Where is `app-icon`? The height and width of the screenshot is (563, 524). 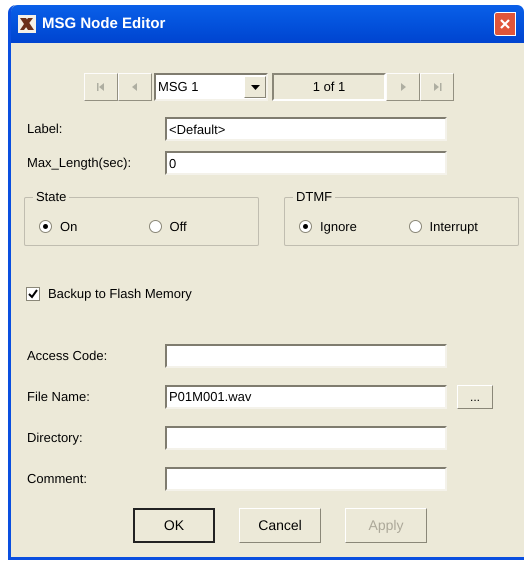
app-icon is located at coordinates (27, 24).